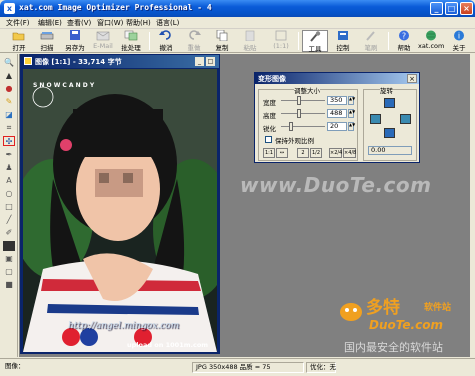 Image resolution: width=475 pixels, height=376 pixels. Describe the element at coordinates (9, 194) in the screenshot. I see `ellipse-tool: ○` at that location.